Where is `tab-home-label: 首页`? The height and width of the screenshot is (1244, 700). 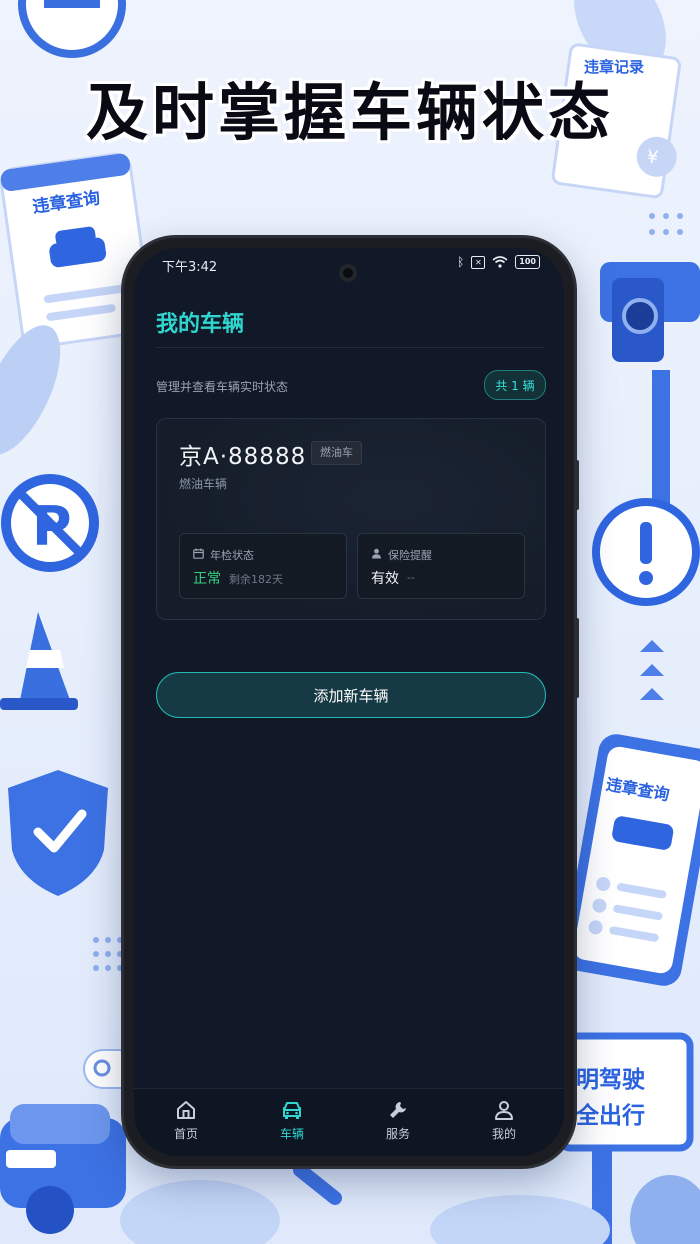 tab-home-label: 首页 is located at coordinates (185, 1134).